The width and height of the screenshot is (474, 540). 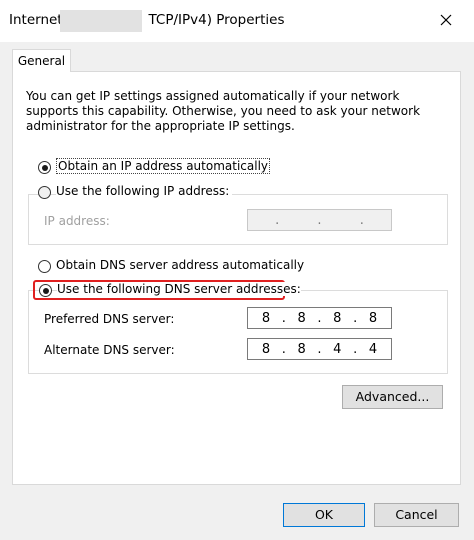 I want to click on window-title: Internet TCP/IPv4) Properties, so click(x=147, y=20).